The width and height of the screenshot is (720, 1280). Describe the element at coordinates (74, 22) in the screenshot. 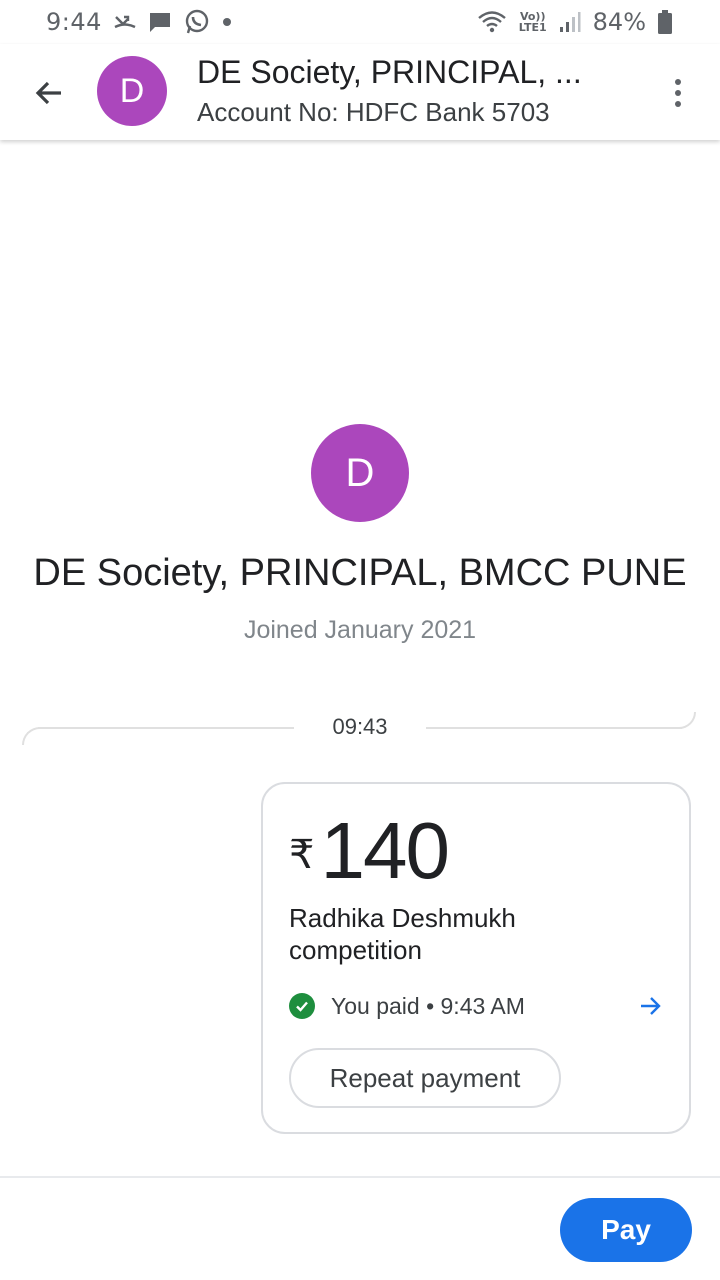

I see `status-time: 9:44` at that location.